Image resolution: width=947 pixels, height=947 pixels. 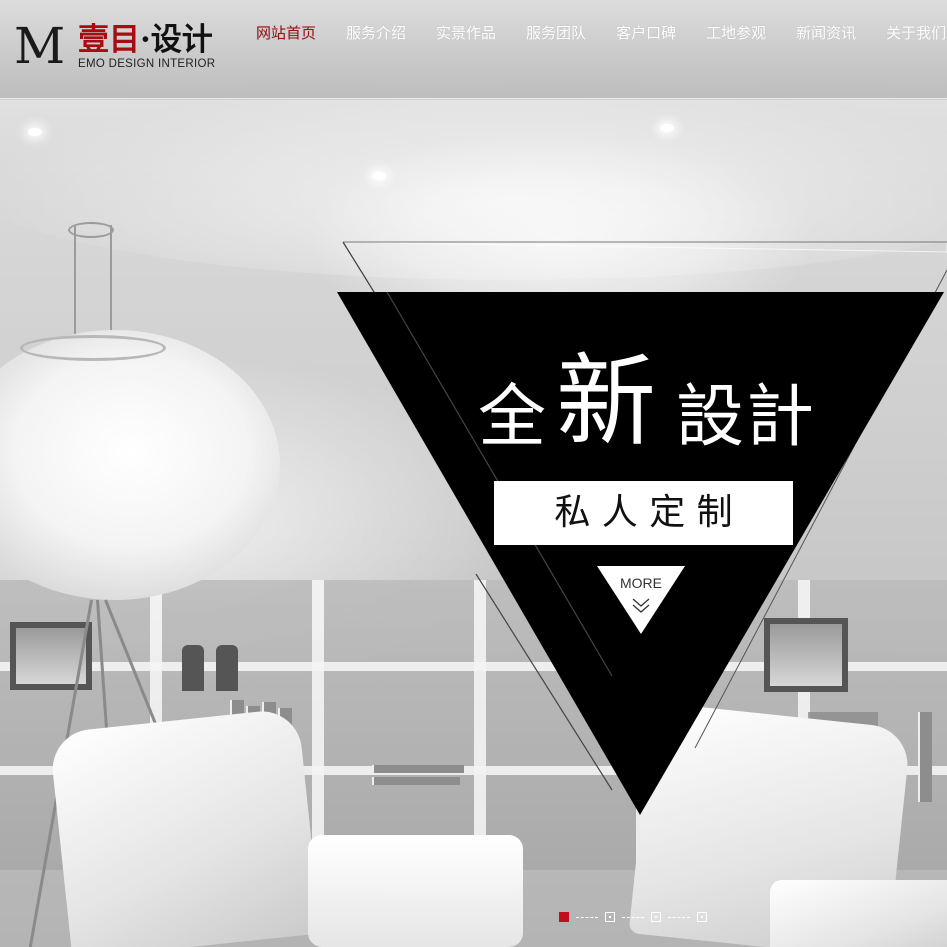 What do you see at coordinates (109, 40) in the screenshot?
I see `logo-title-red: 壹目` at bounding box center [109, 40].